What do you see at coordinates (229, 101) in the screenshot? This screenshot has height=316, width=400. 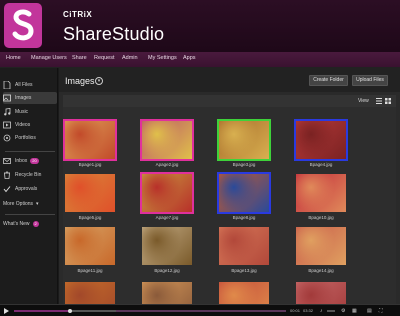 I see `view-bar: View` at bounding box center [229, 101].